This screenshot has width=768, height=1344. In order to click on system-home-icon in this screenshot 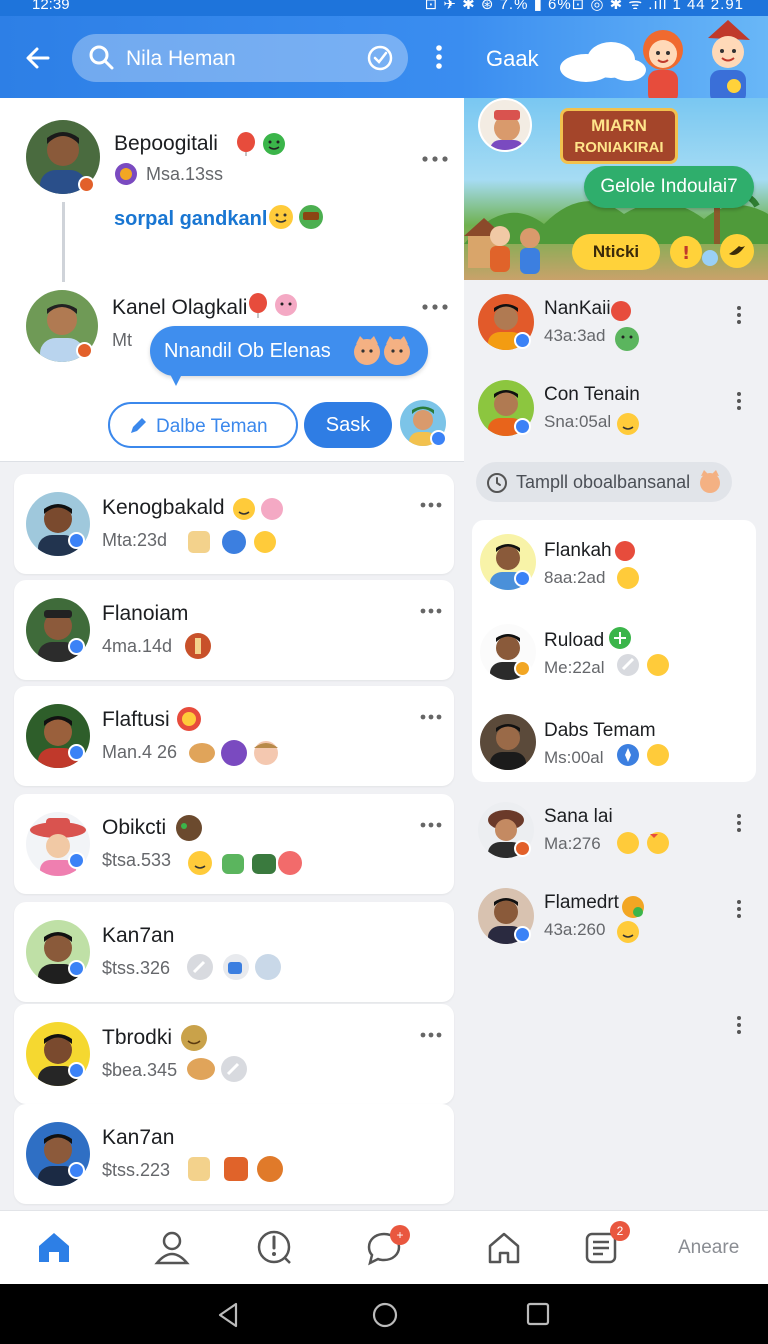, I will do `click(385, 1315)`.